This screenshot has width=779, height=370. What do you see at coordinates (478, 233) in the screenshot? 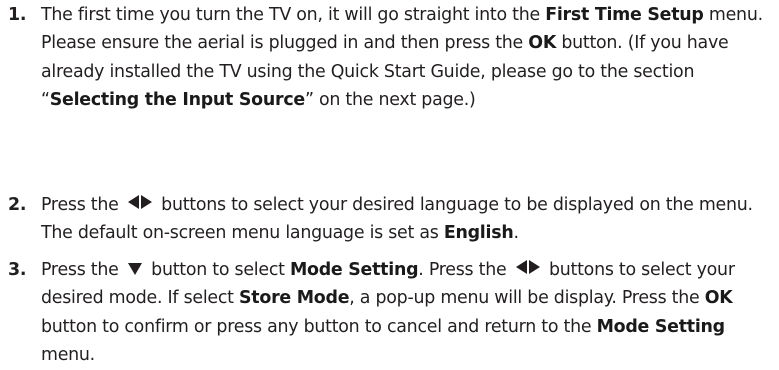
I see `language-name-english: English` at bounding box center [478, 233].